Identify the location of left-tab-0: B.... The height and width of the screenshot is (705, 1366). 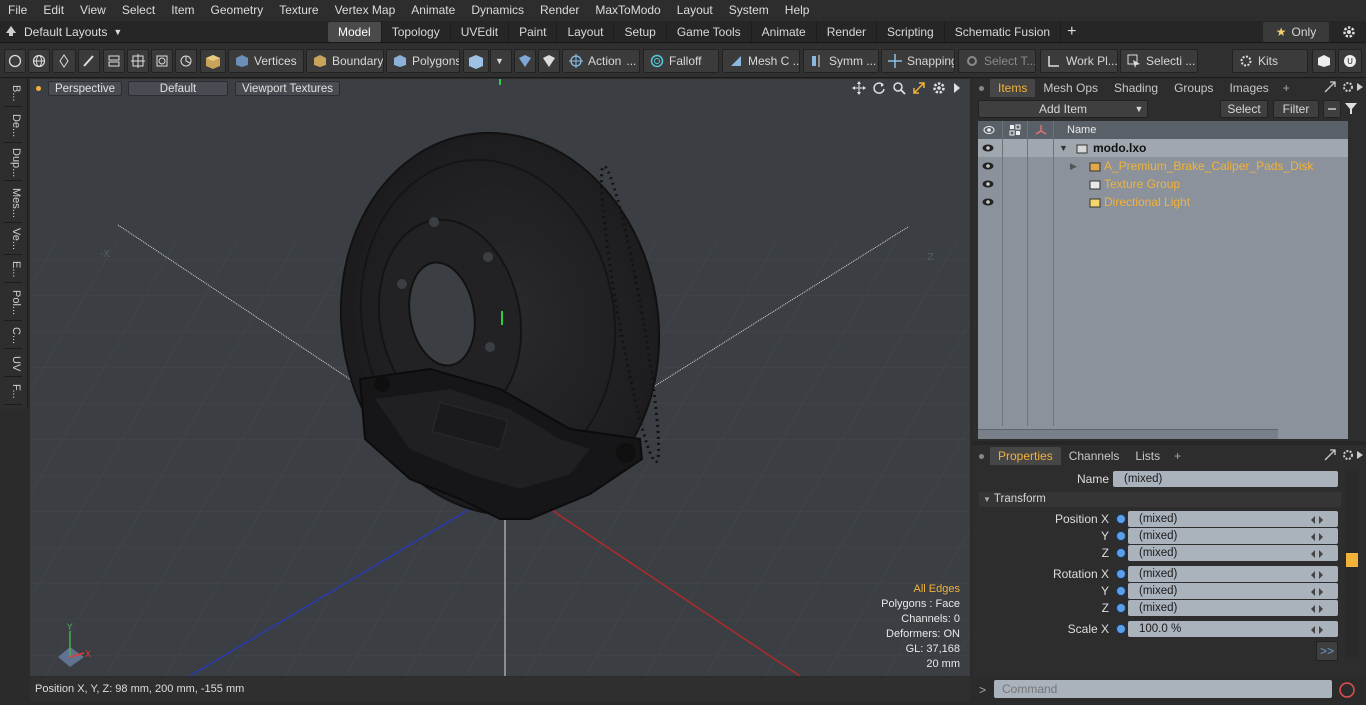
(13, 94).